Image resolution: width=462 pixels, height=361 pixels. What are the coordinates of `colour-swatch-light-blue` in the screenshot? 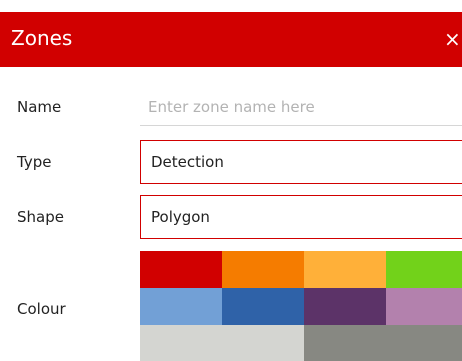 It's located at (181, 306).